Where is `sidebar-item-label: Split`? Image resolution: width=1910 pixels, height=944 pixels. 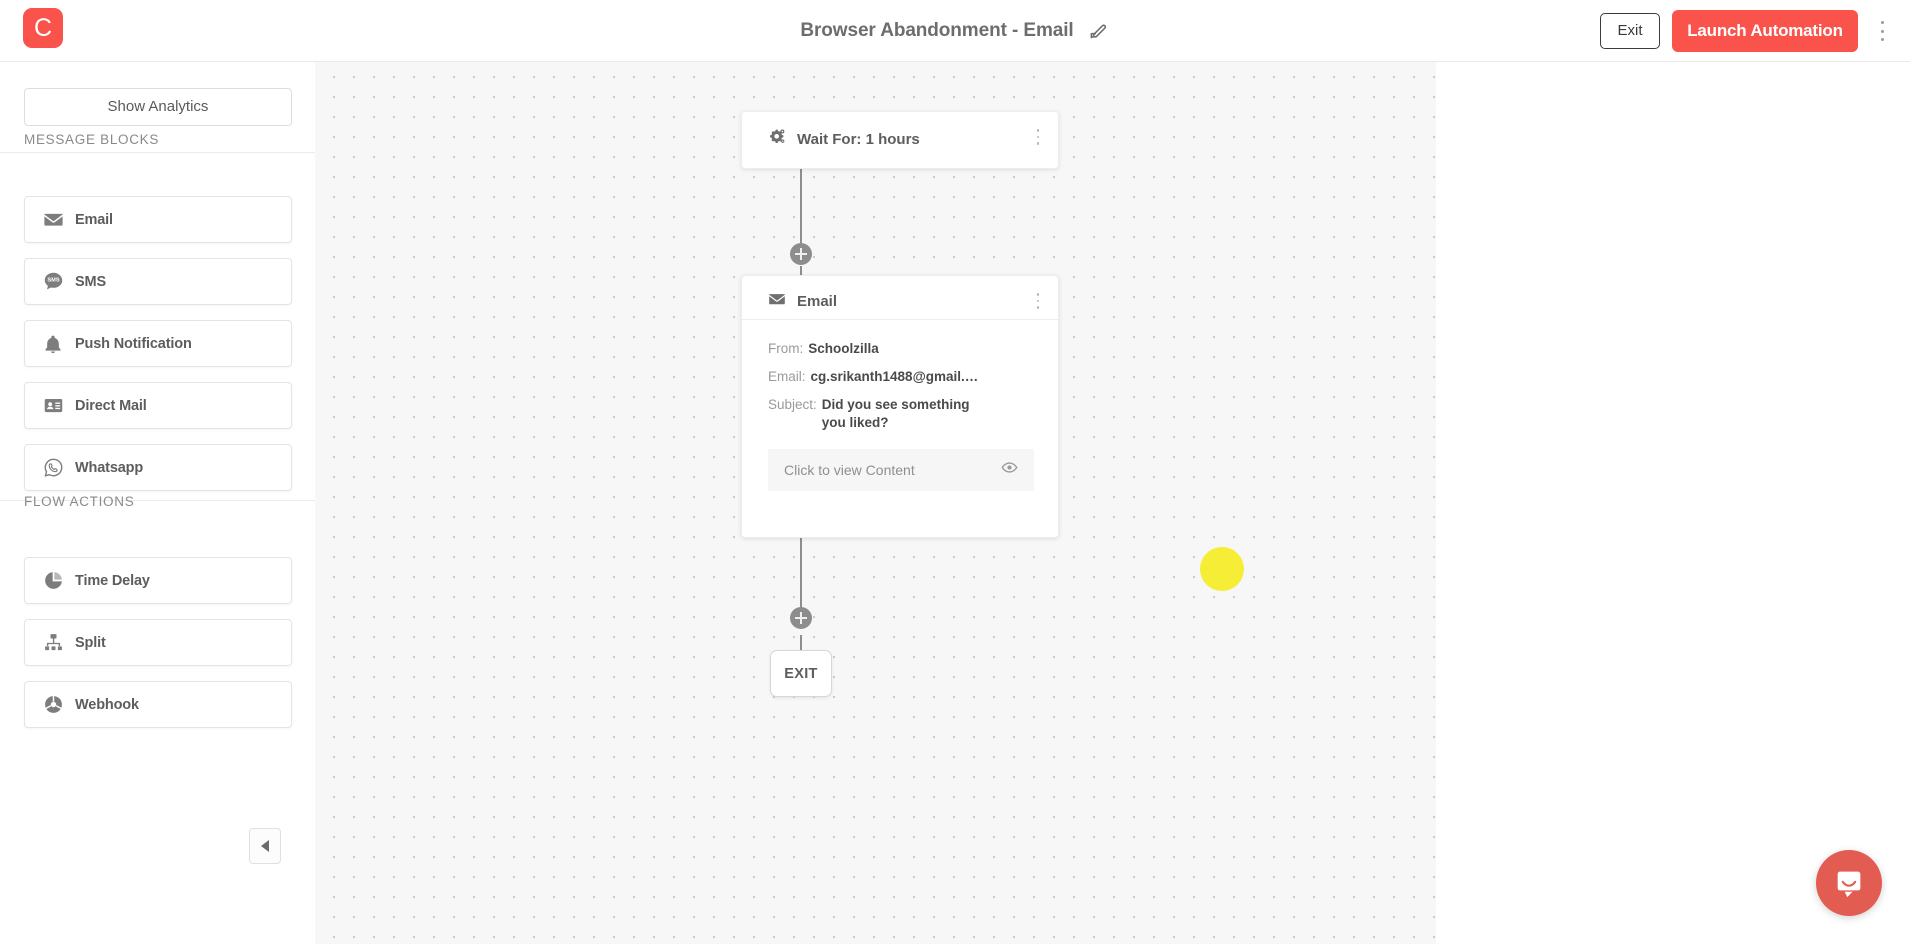 sidebar-item-label: Split is located at coordinates (90, 642).